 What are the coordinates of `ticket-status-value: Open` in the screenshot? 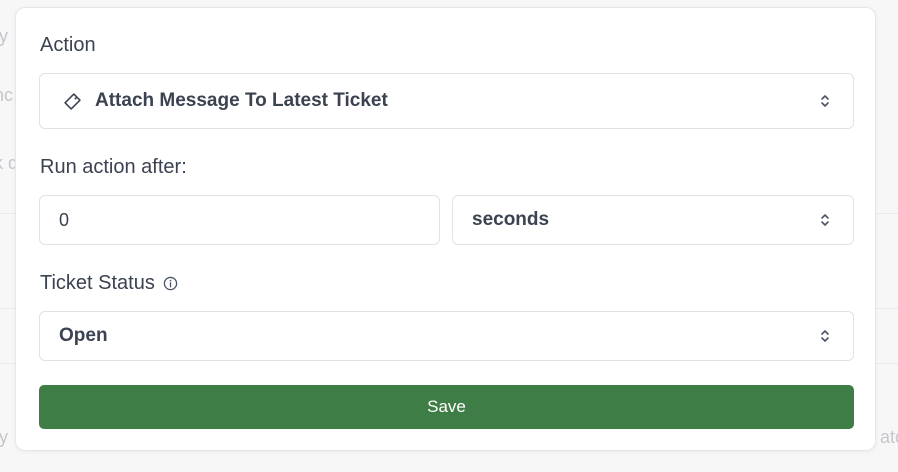 It's located at (83, 335).